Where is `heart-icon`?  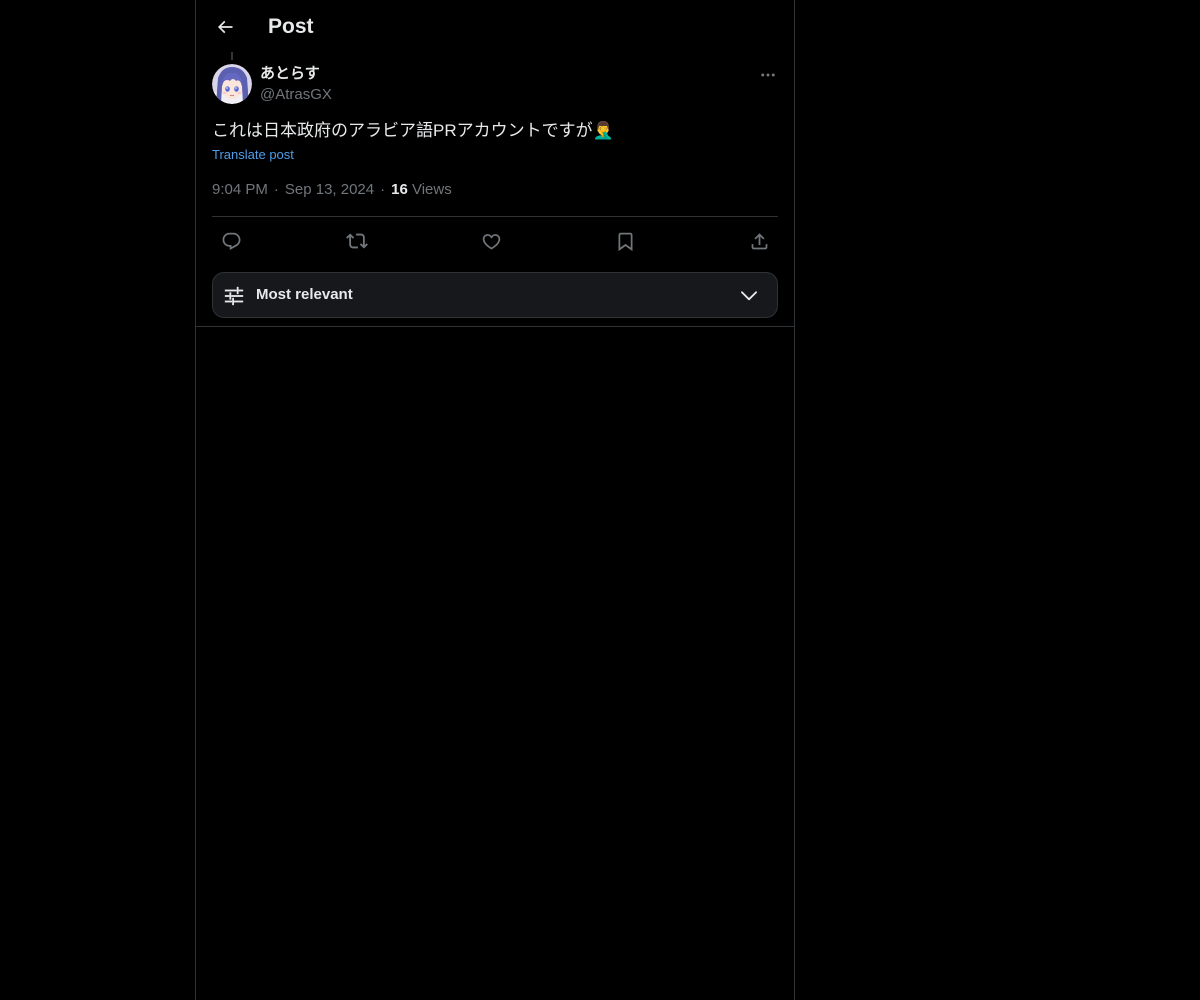 heart-icon is located at coordinates (491, 241).